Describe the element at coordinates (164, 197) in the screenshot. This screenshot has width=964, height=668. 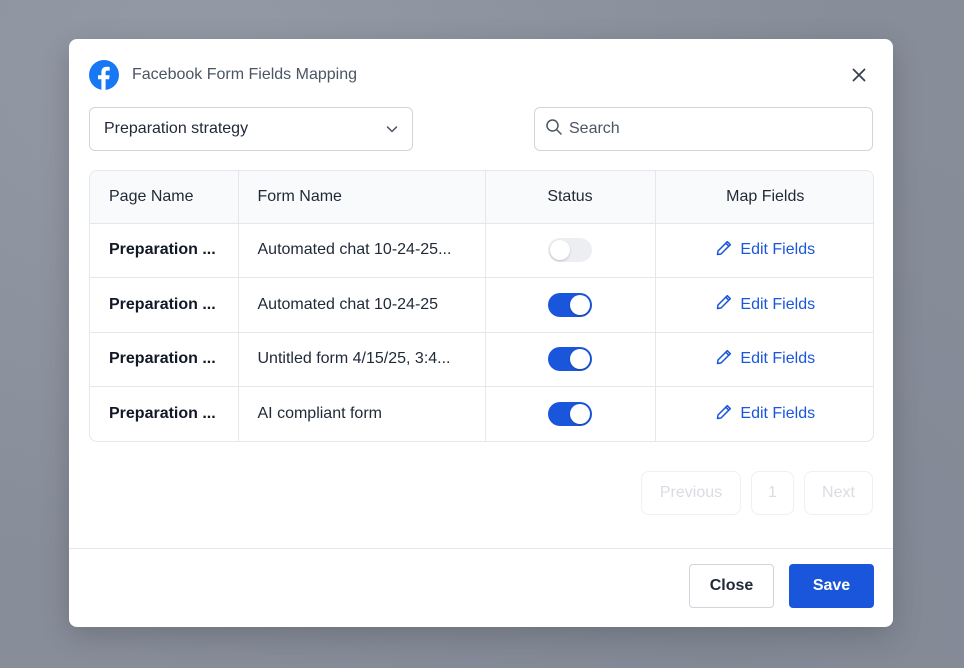
I see `column-header-page-name: Page Name` at that location.